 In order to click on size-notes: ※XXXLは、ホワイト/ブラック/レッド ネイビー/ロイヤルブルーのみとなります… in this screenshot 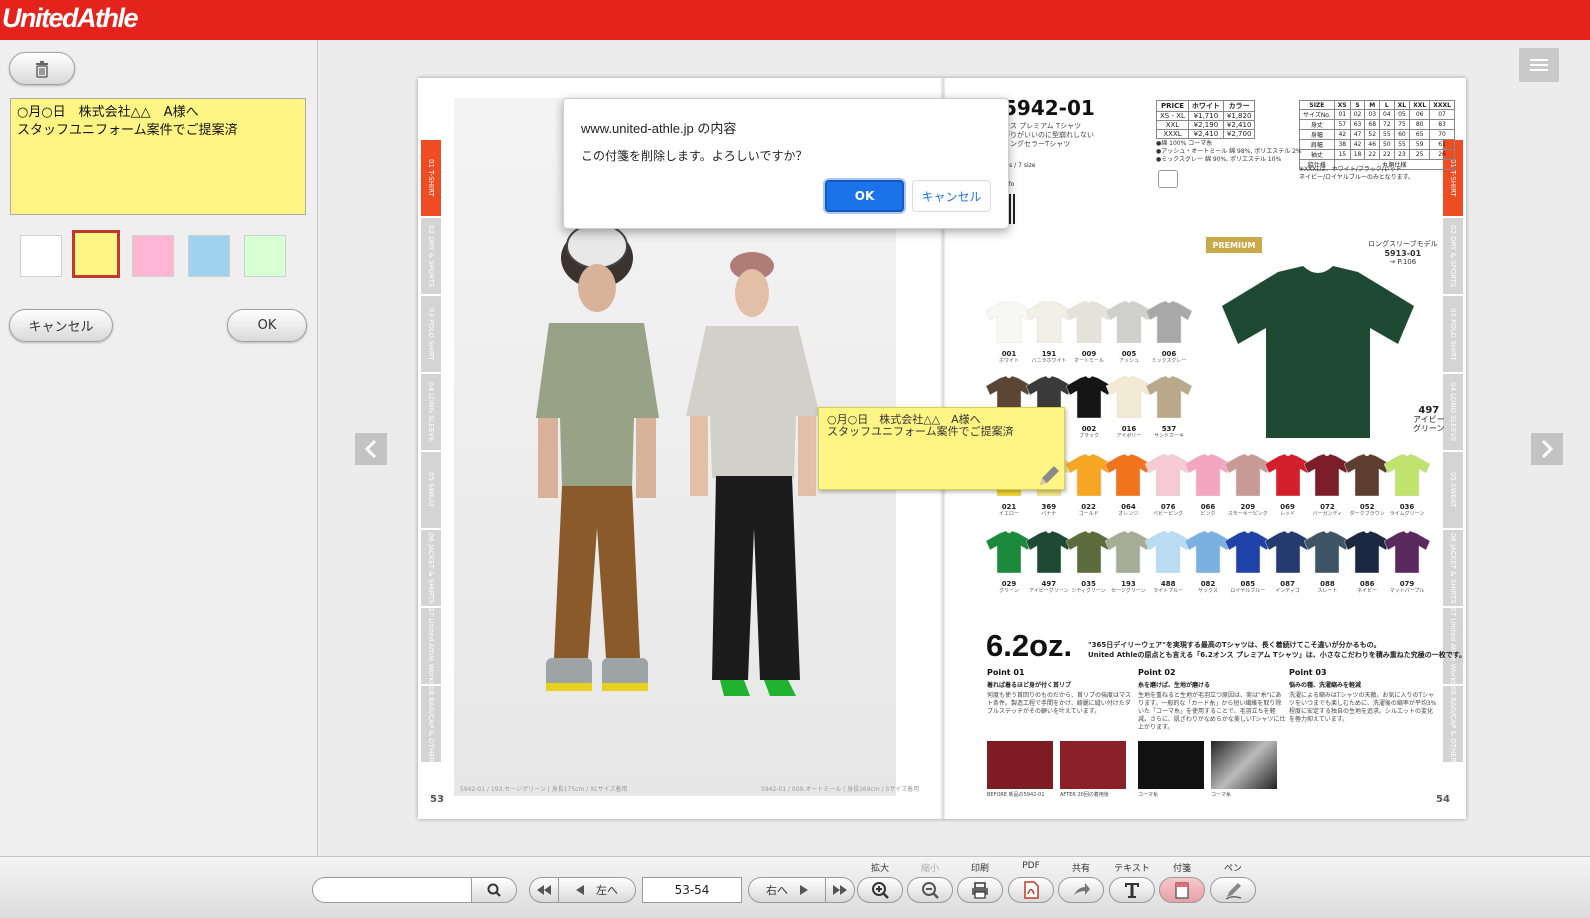, I will do `click(1356, 174)`.